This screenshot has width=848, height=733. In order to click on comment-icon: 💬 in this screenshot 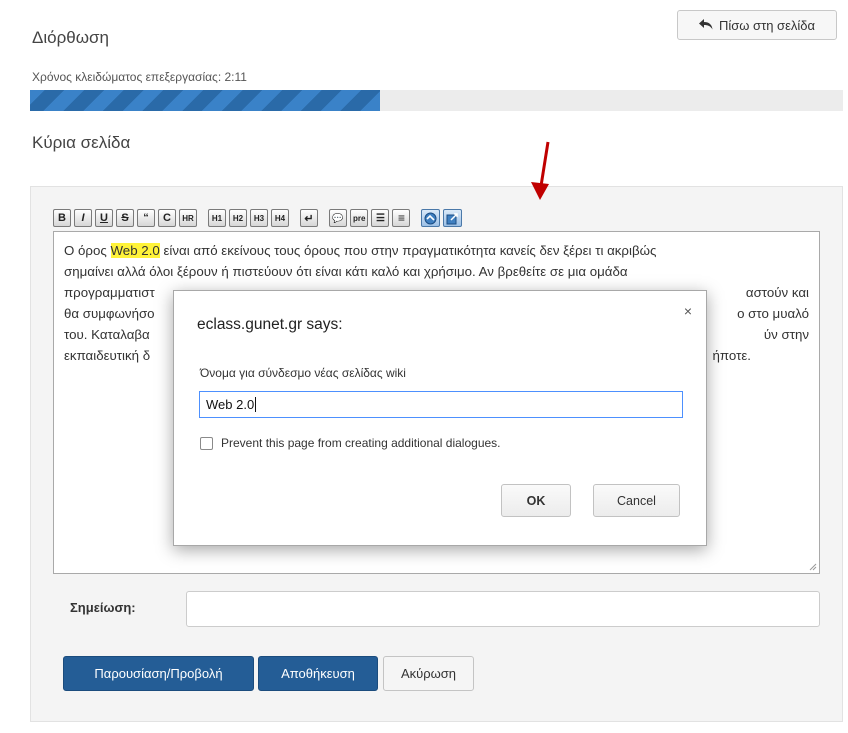, I will do `click(338, 218)`.